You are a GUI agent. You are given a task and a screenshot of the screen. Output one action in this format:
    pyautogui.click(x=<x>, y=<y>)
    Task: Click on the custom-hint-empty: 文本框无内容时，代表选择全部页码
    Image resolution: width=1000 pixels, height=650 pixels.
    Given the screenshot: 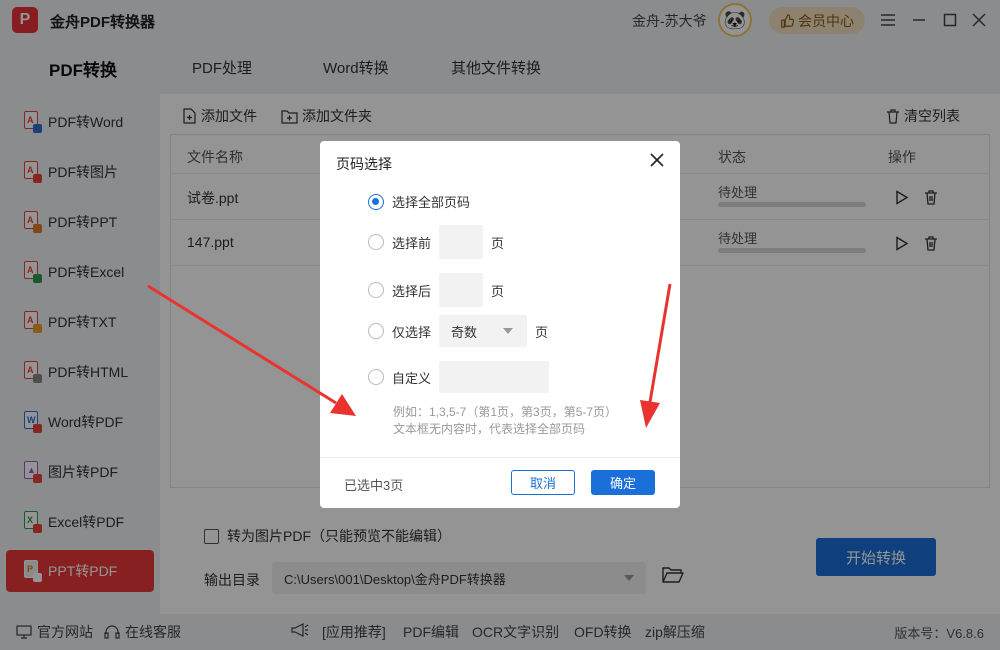 What is the action you would take?
    pyautogui.click(x=489, y=429)
    